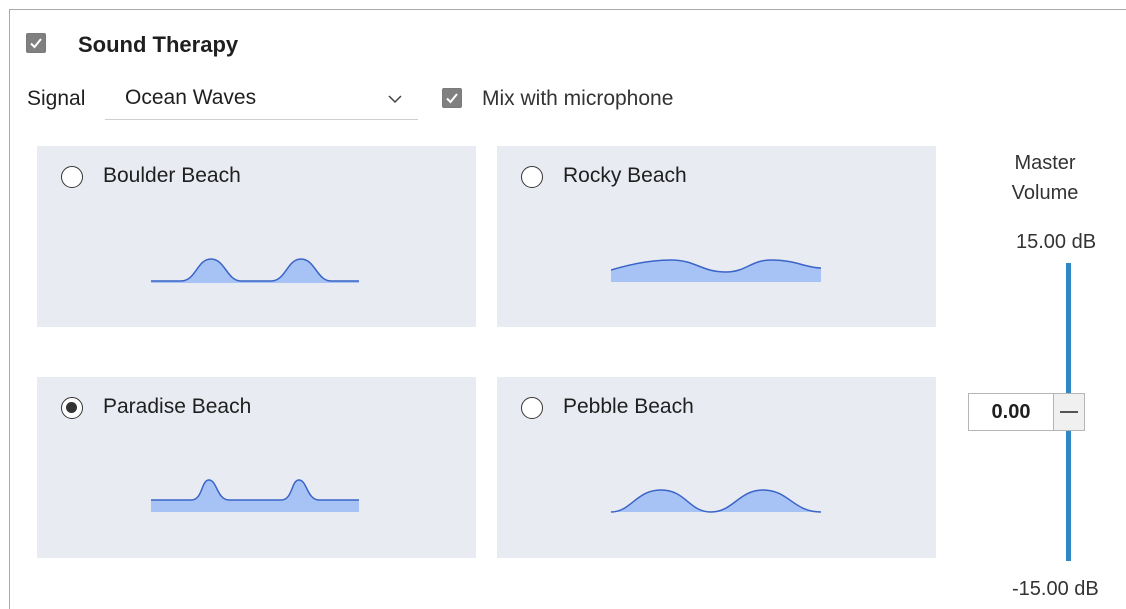 This screenshot has height=609, width=1126. What do you see at coordinates (1045, 193) in the screenshot?
I see `master-volume-heading-line2: Volume` at bounding box center [1045, 193].